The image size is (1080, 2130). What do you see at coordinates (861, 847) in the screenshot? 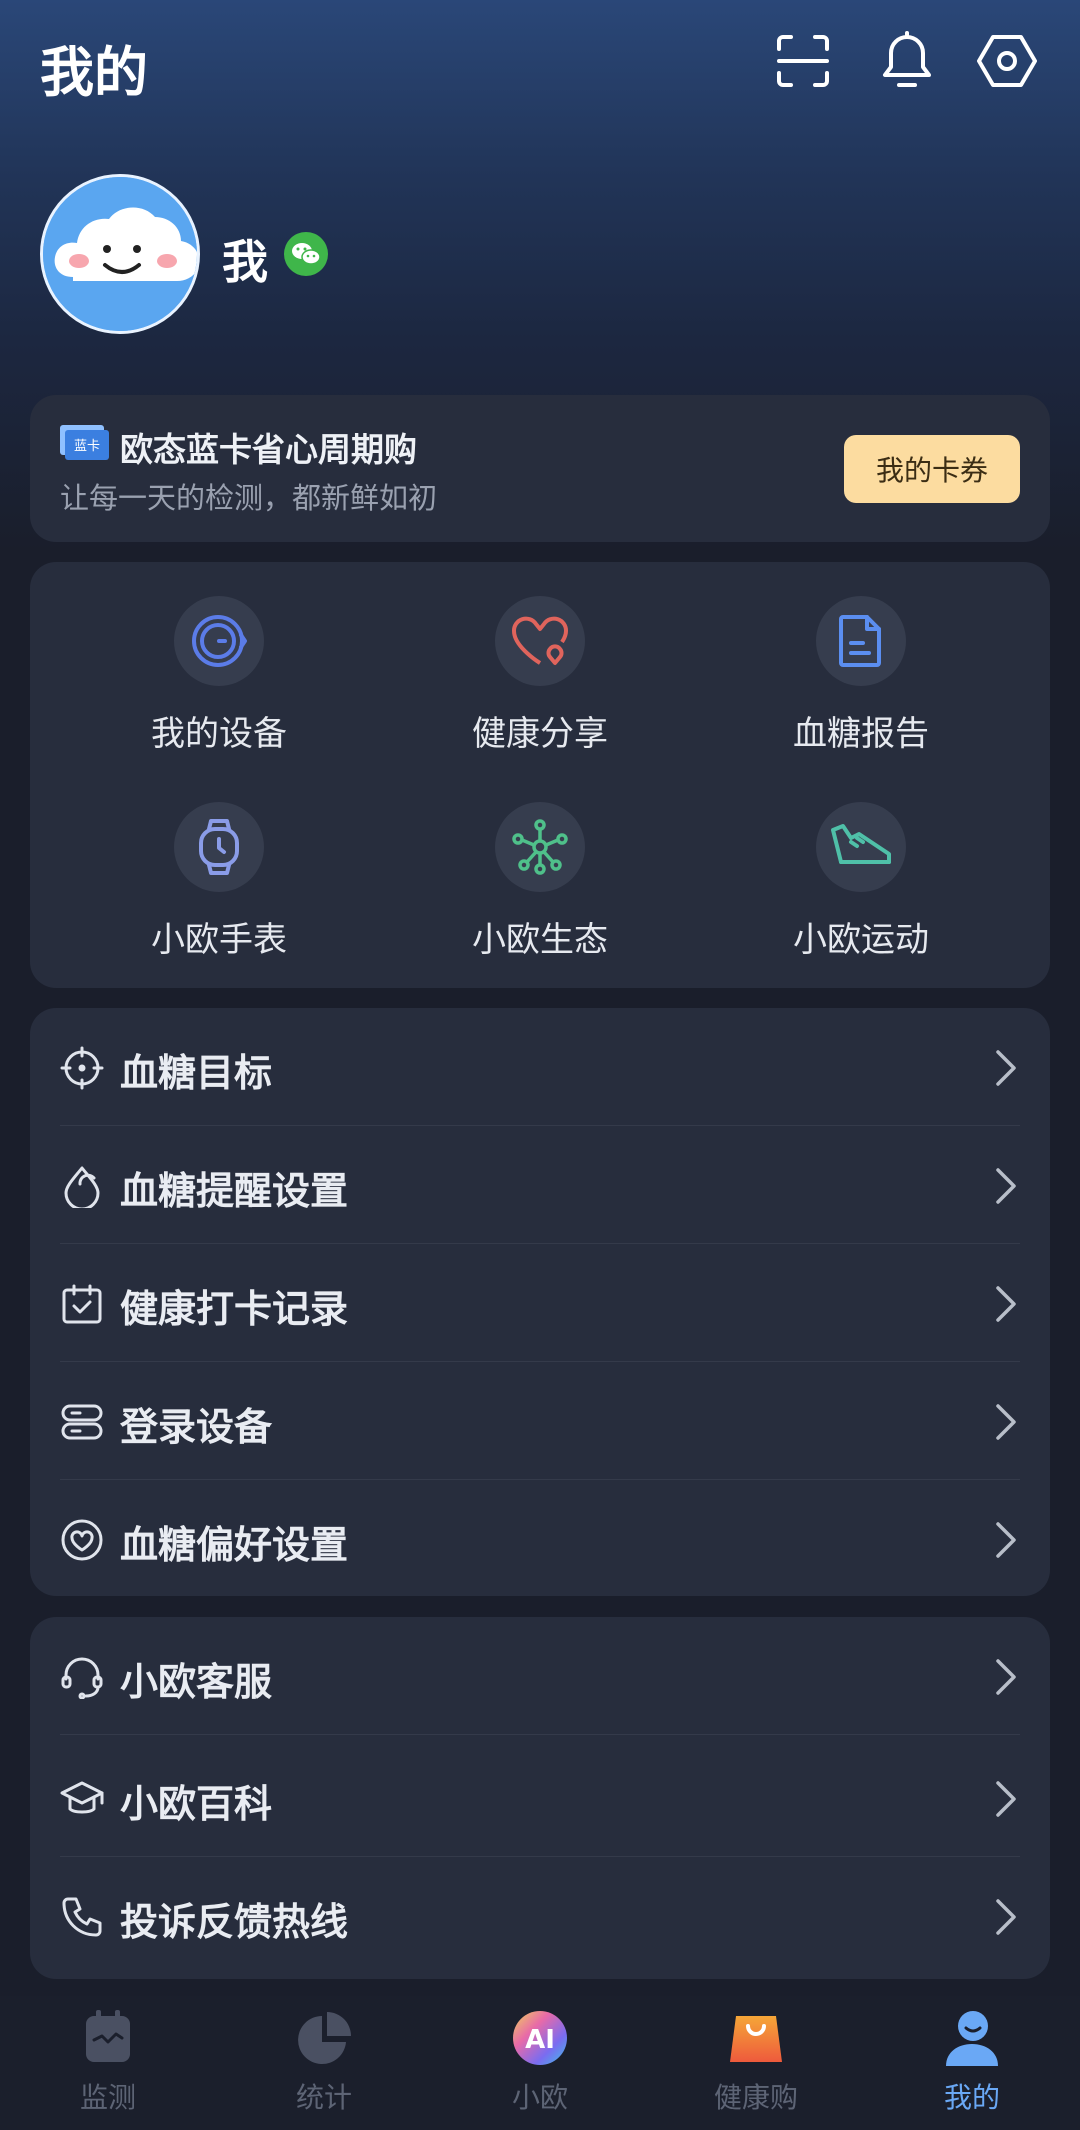
I see `sneaker-icon` at bounding box center [861, 847].